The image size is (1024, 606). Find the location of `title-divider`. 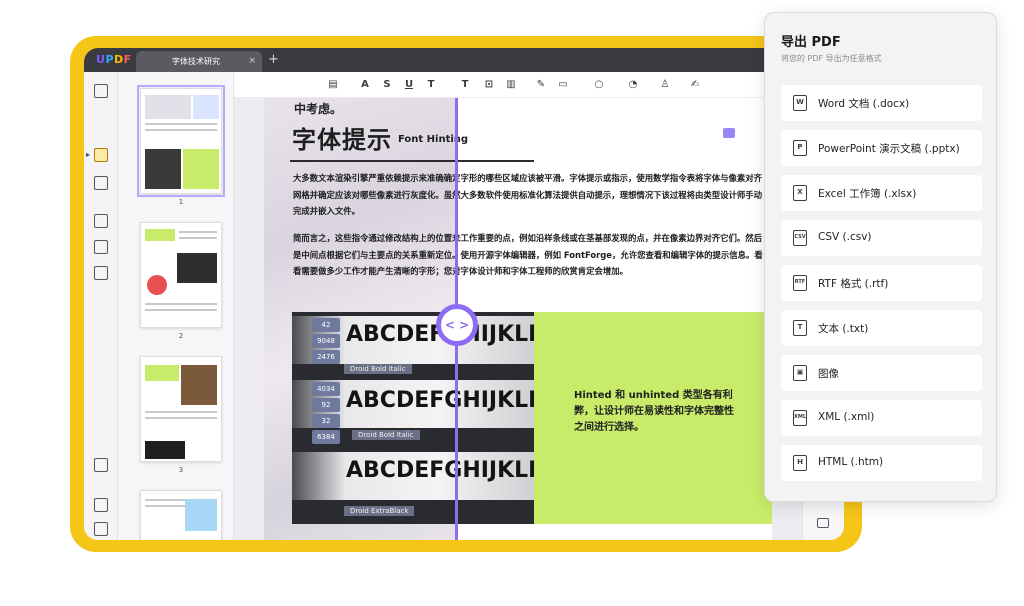

title-divider is located at coordinates (412, 161).